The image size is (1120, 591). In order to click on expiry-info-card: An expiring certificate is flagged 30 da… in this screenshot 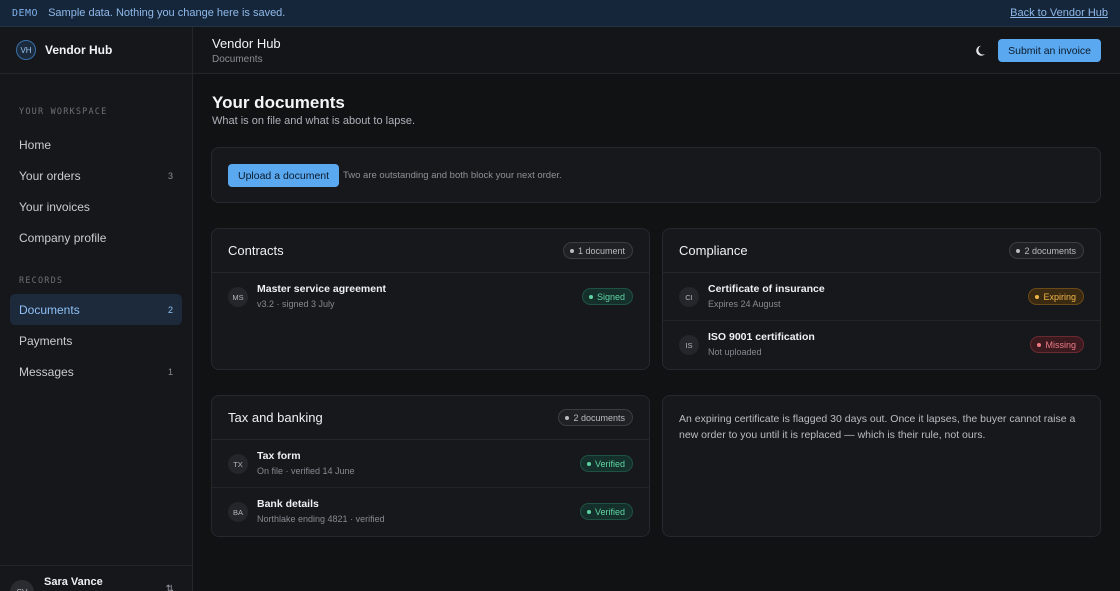, I will do `click(881, 466)`.